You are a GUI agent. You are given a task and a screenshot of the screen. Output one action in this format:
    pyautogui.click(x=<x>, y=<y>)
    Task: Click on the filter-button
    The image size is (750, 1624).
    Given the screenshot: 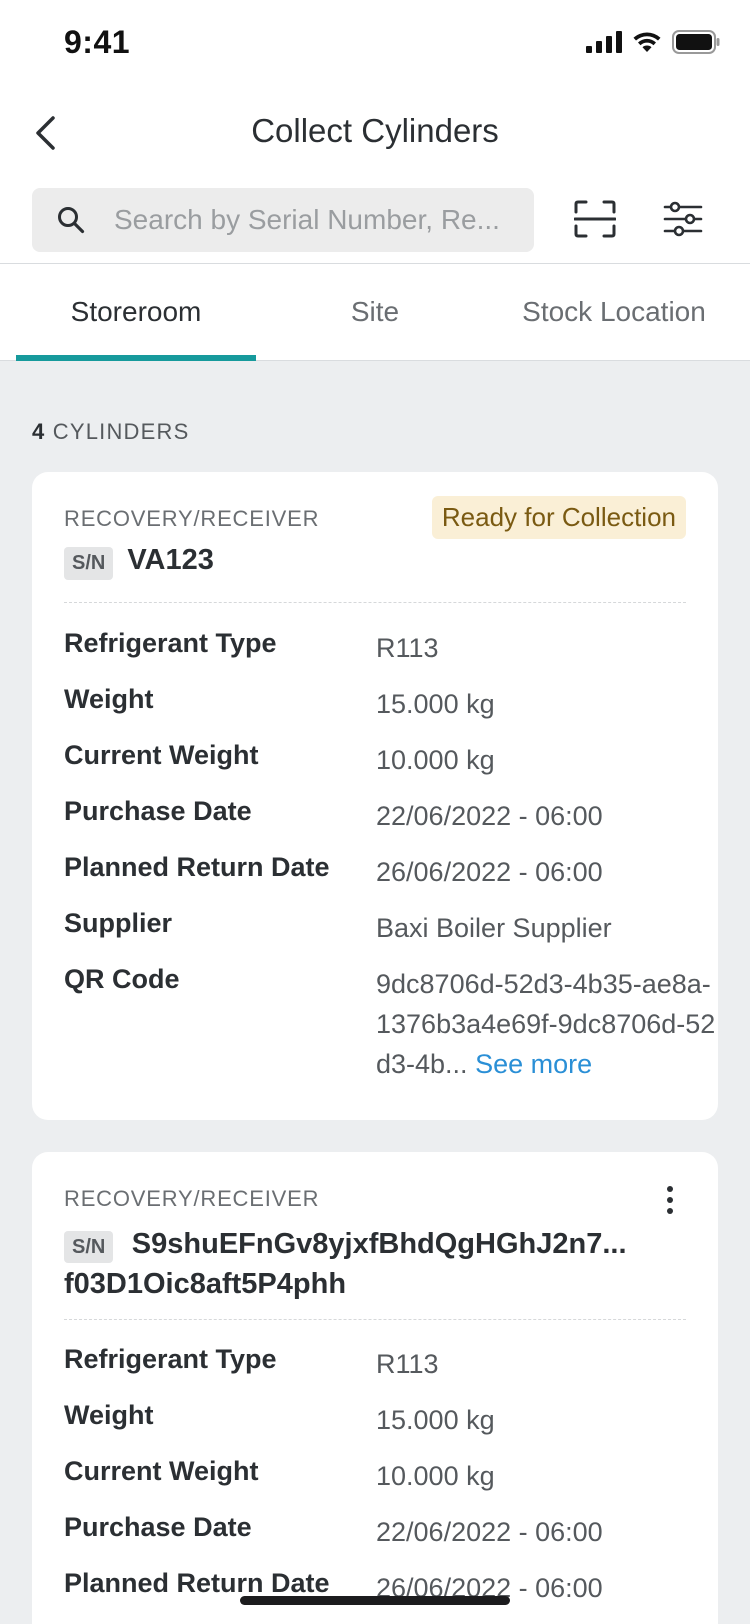 What is the action you would take?
    pyautogui.click(x=683, y=219)
    